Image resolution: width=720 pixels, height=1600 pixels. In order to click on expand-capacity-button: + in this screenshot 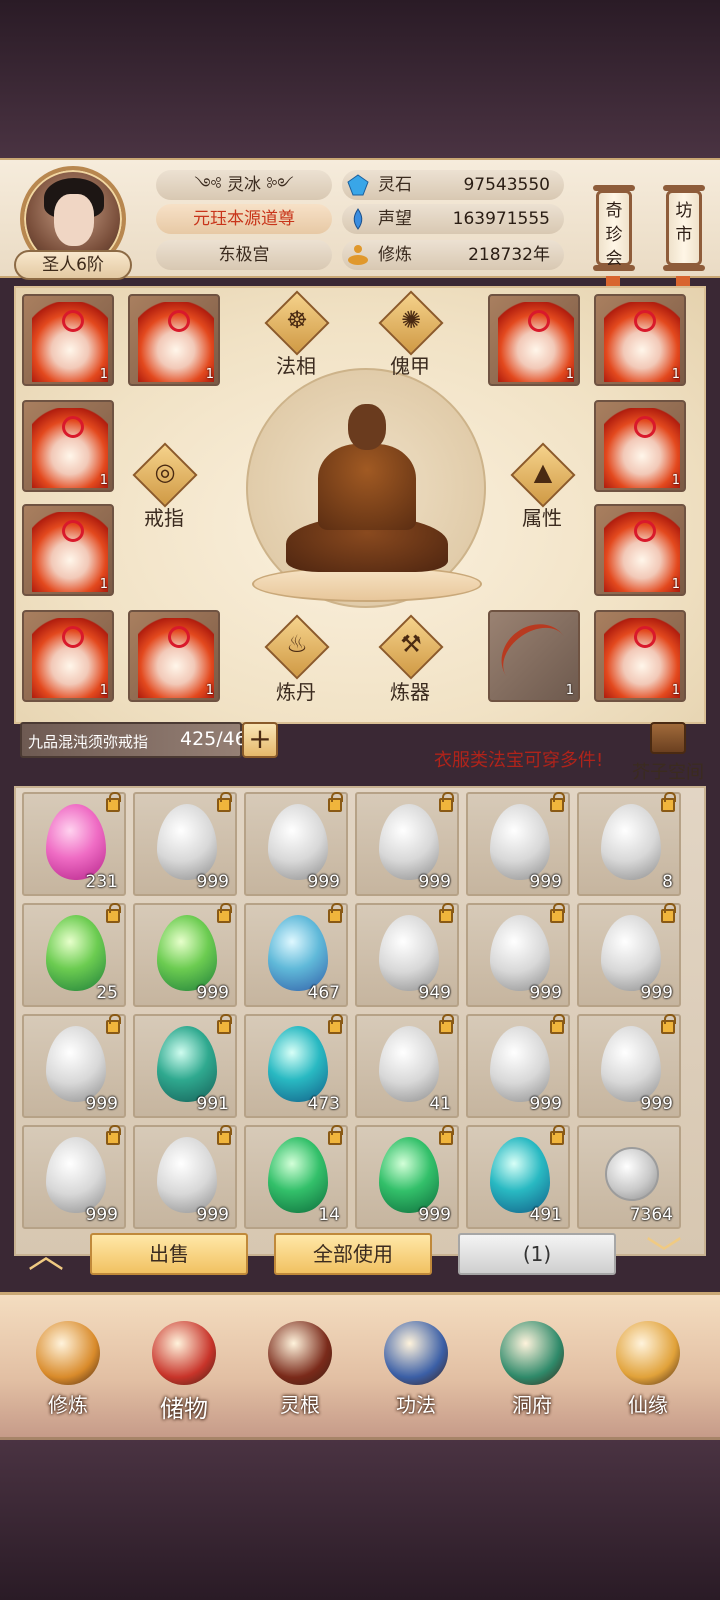, I will do `click(260, 740)`.